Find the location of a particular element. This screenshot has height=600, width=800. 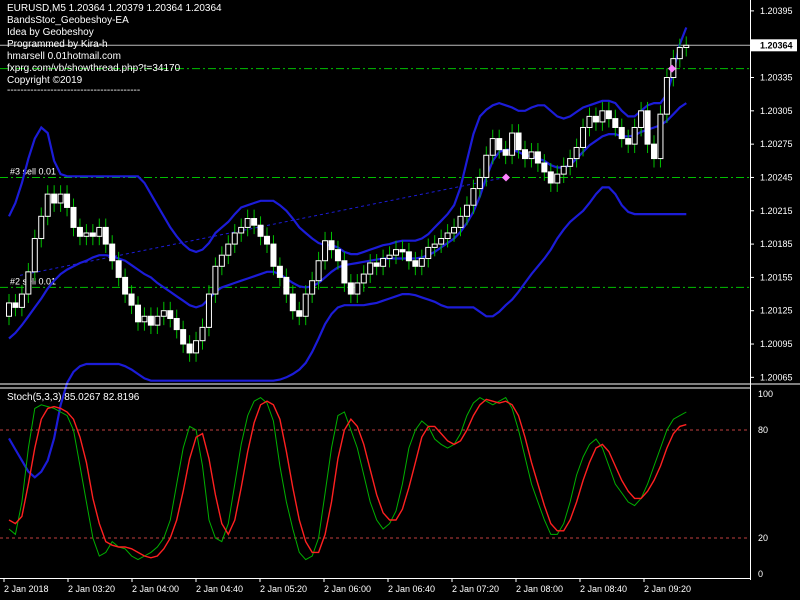

price-tick-label: 1.20395 is located at coordinates (776, 11).